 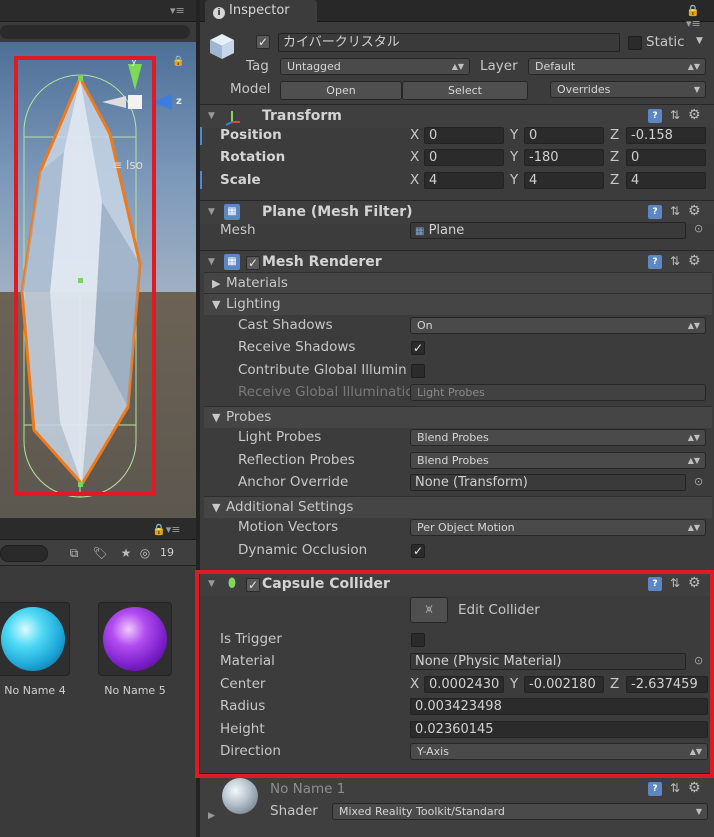 What do you see at coordinates (166, 529) in the screenshot?
I see `project-menu-icon: 🔒▾≡` at bounding box center [166, 529].